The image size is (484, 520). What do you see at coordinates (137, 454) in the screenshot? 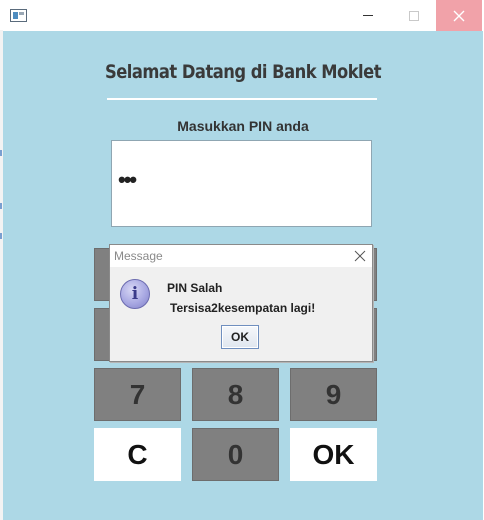
I see `key-clear: C` at bounding box center [137, 454].